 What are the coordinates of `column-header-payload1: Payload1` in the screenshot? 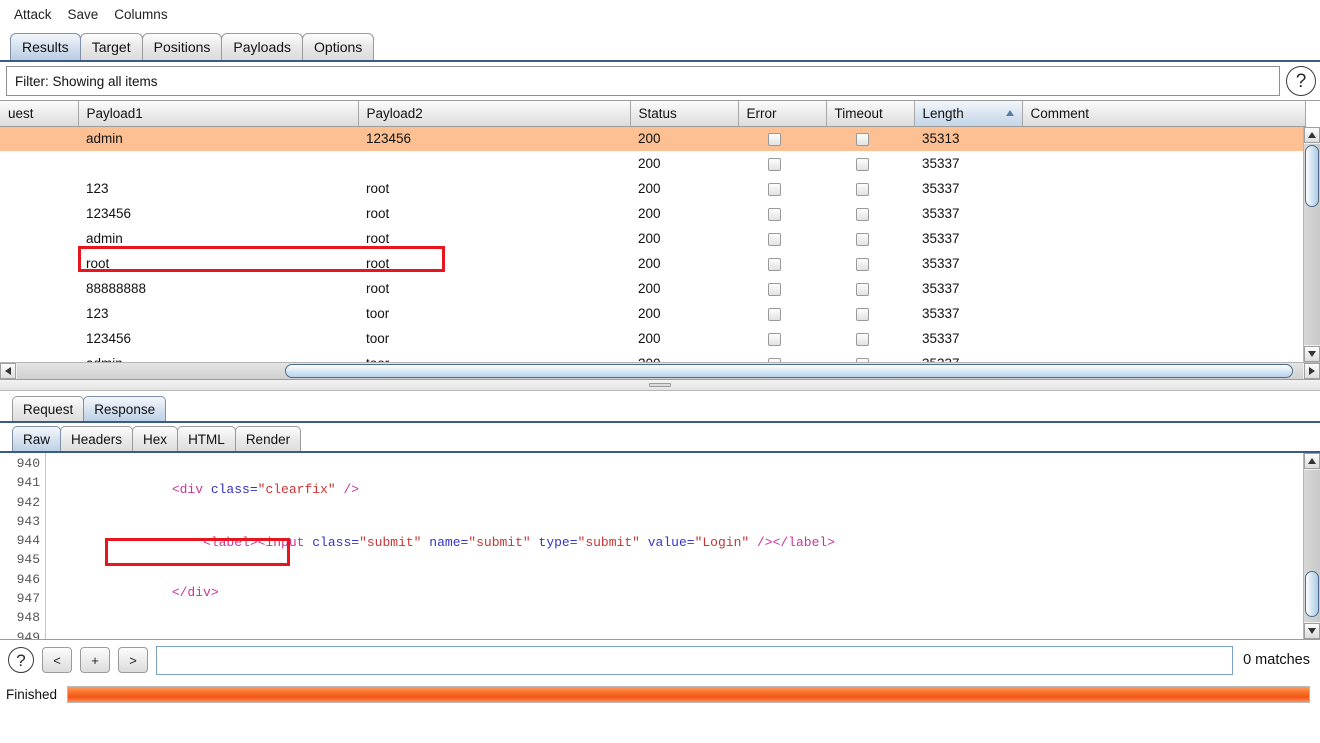 It's located at (218, 114).